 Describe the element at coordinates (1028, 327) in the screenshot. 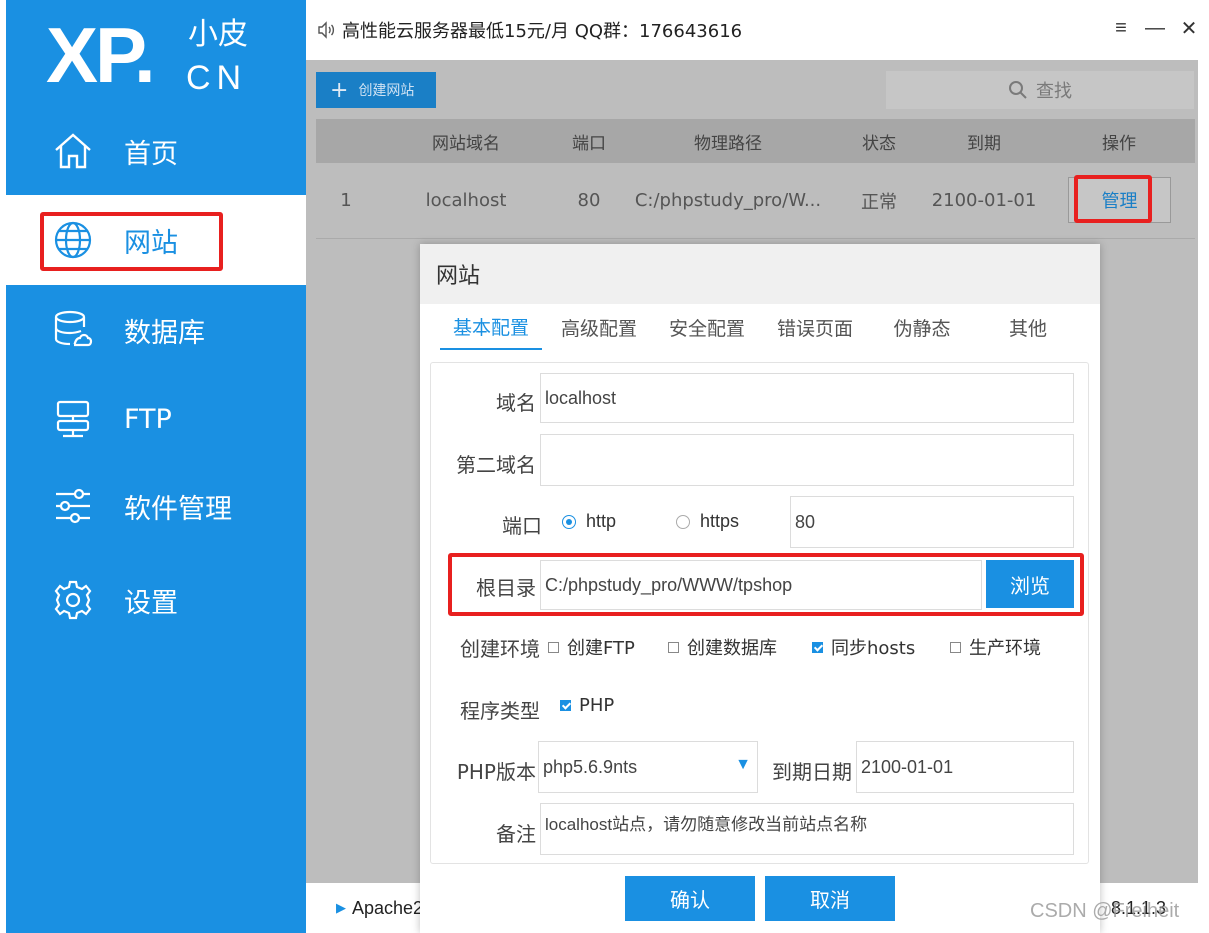

I see `tab-other: 其他` at that location.